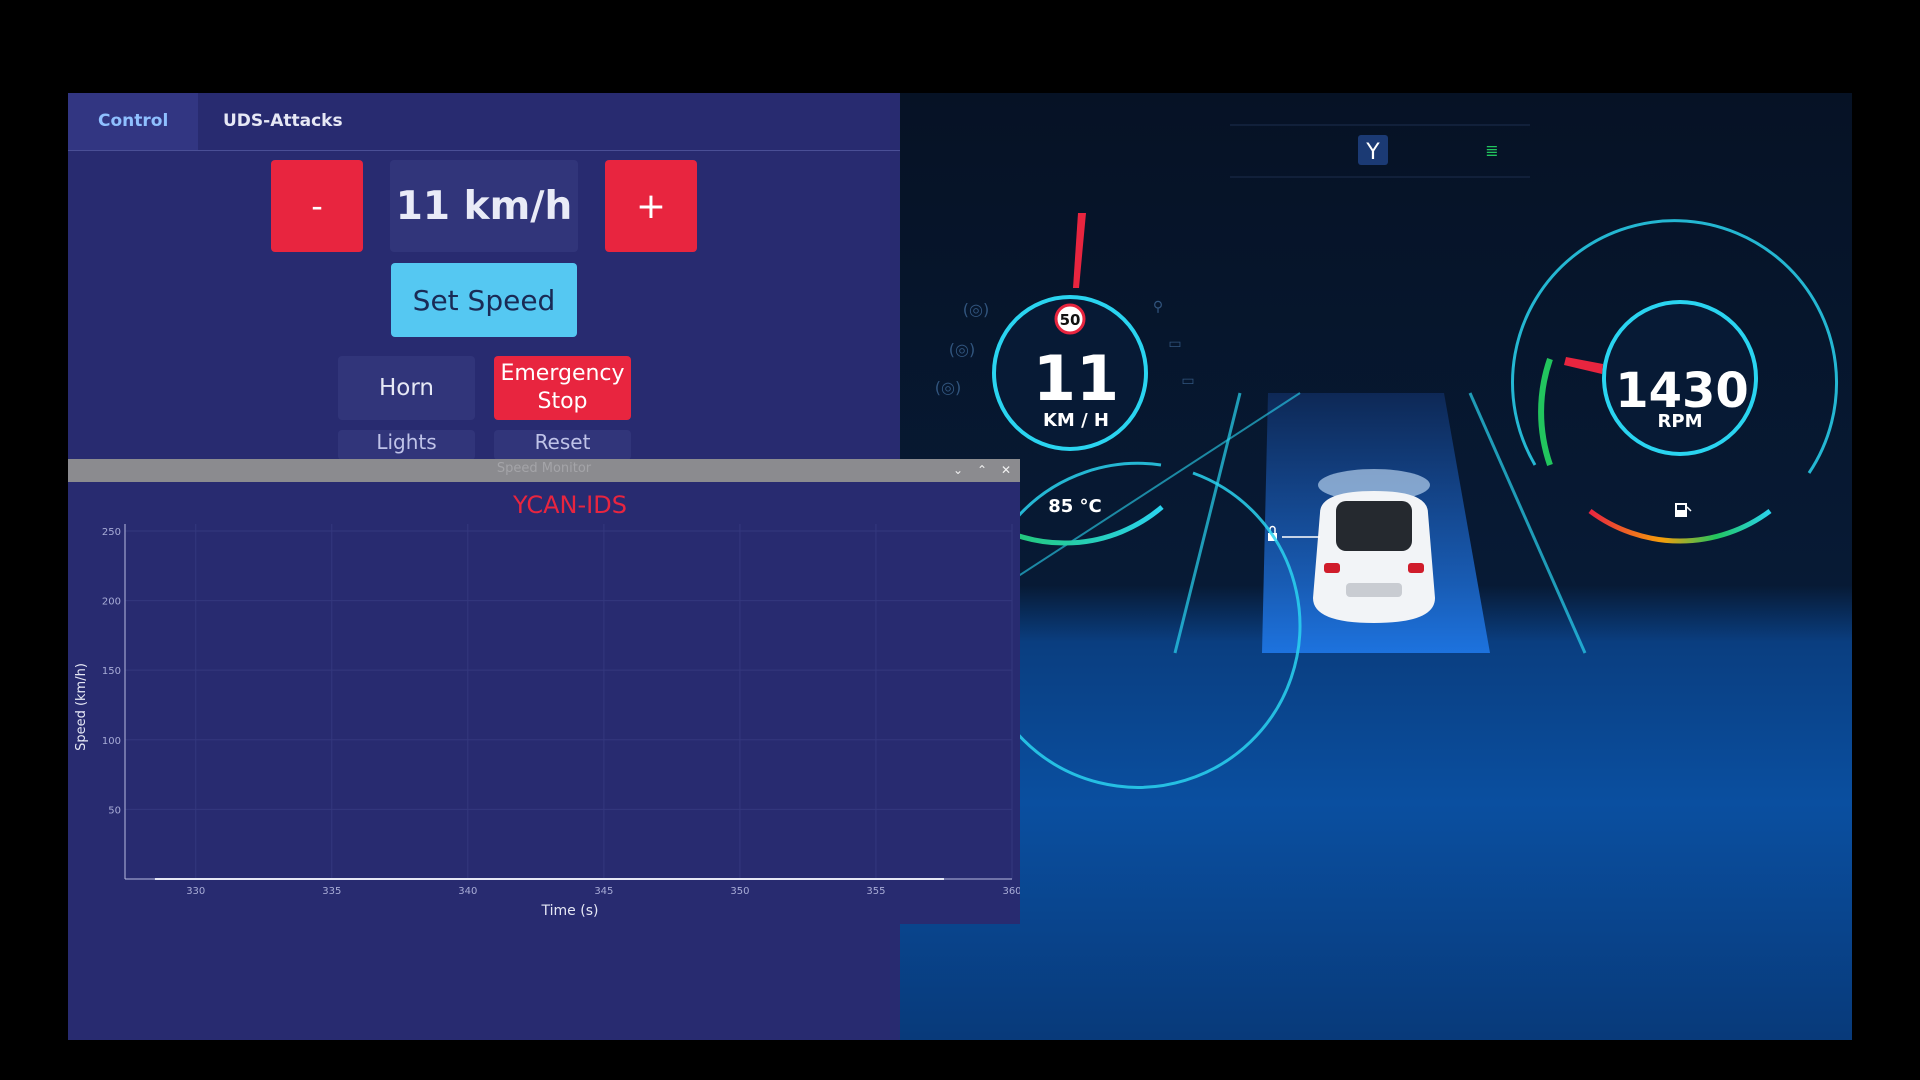 This screenshot has width=1920, height=1080. Describe the element at coordinates (948, 387) in the screenshot. I see `abs-icon: (◎)` at that location.